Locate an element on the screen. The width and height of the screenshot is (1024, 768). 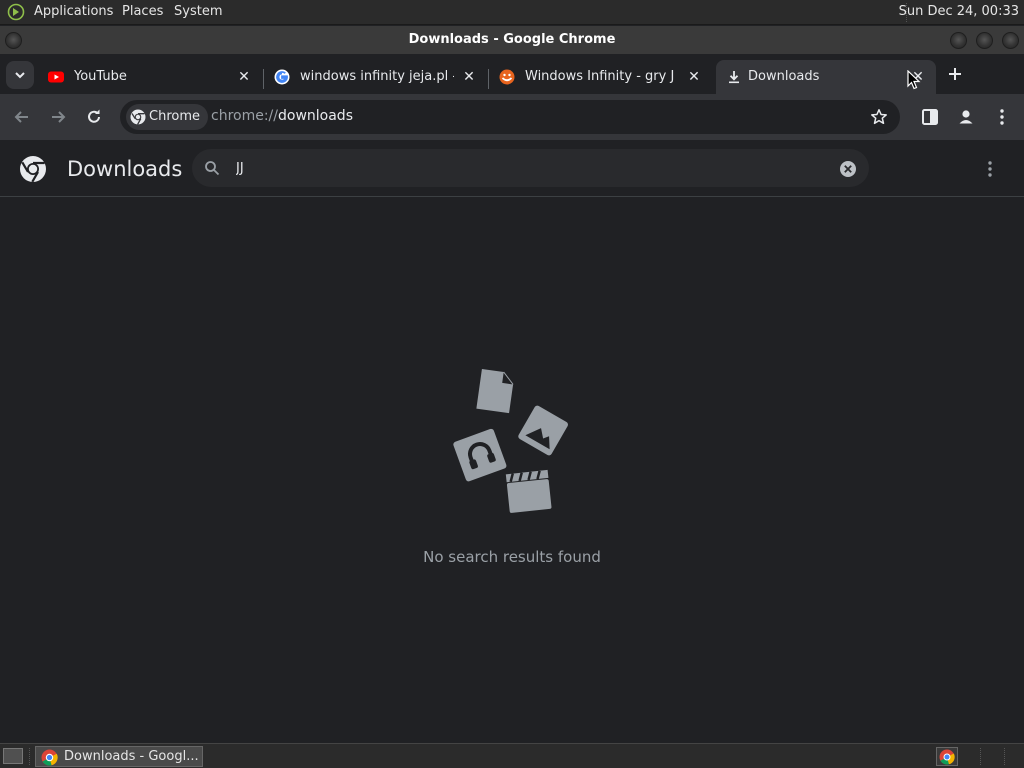
window-title: Downloads - Google Chrome is located at coordinates (512, 39).